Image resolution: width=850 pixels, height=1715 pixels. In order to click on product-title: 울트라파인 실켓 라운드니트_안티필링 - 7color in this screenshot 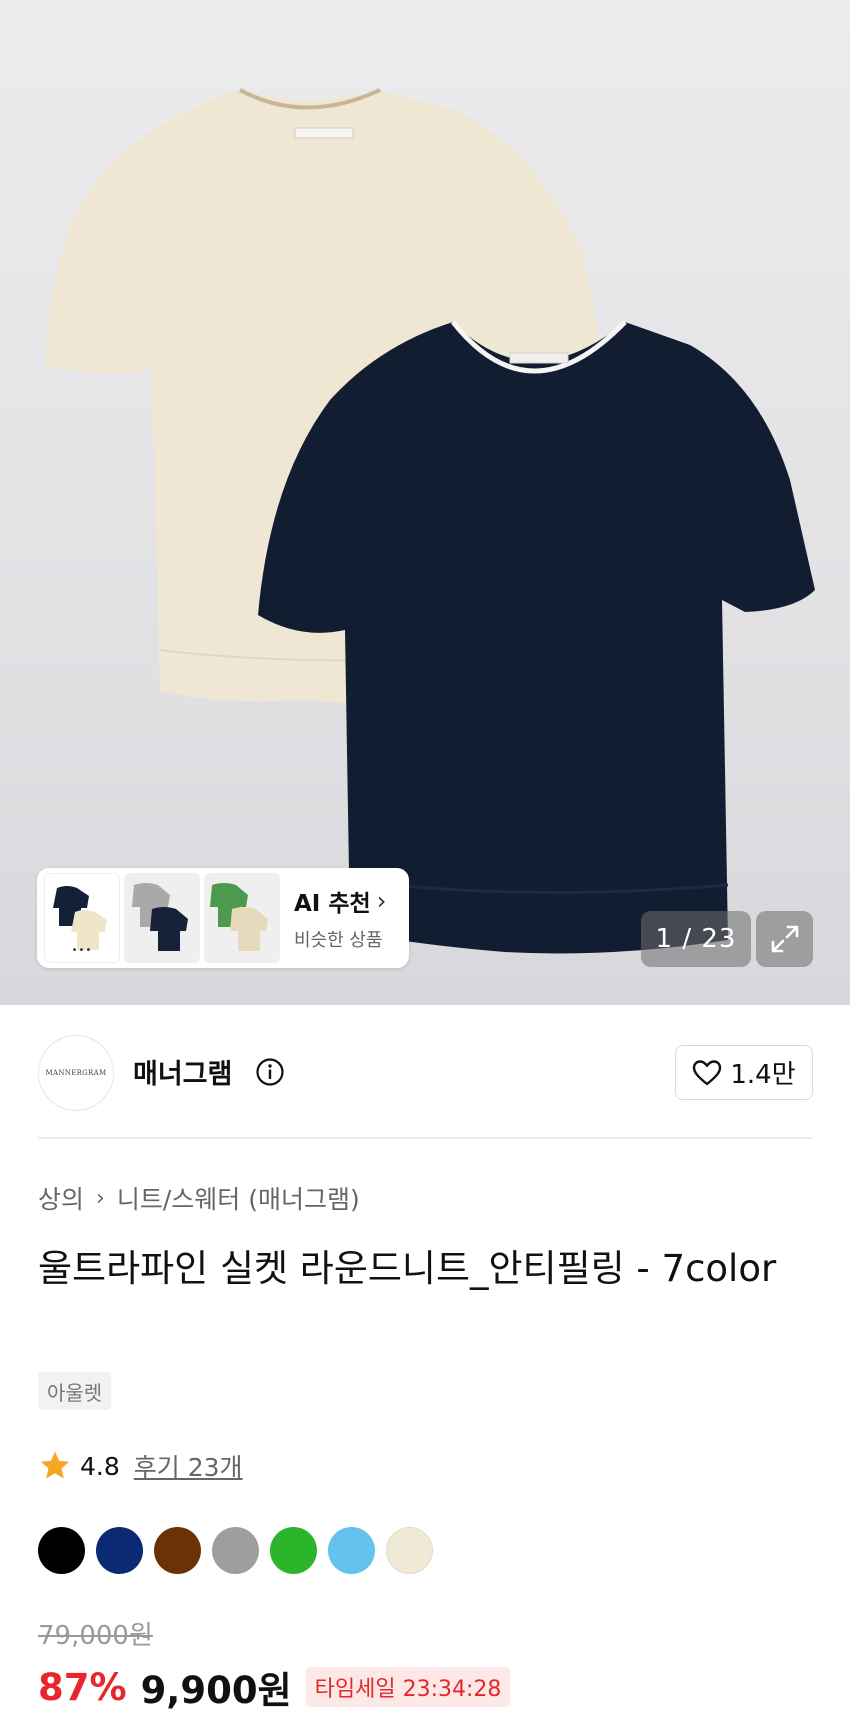, I will do `click(407, 1268)`.